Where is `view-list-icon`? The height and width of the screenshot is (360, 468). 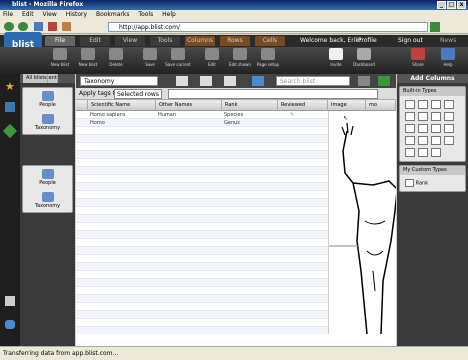
view-list-icon is located at coordinates (230, 81).